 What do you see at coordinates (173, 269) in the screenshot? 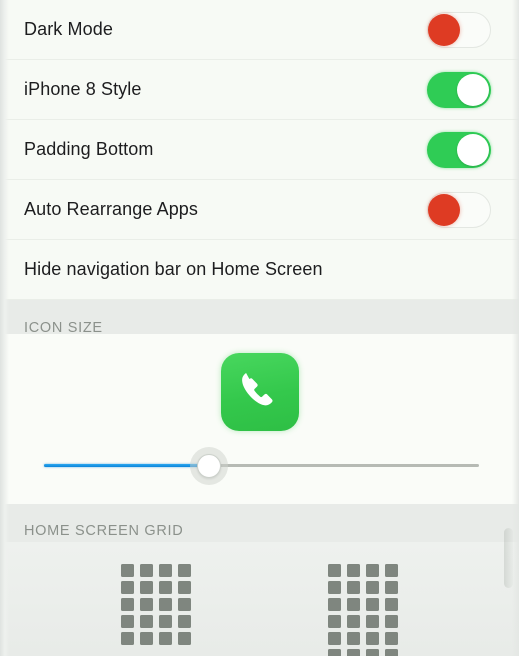
I see `settings-row-label: Hide navigation bar on Home Screen` at bounding box center [173, 269].